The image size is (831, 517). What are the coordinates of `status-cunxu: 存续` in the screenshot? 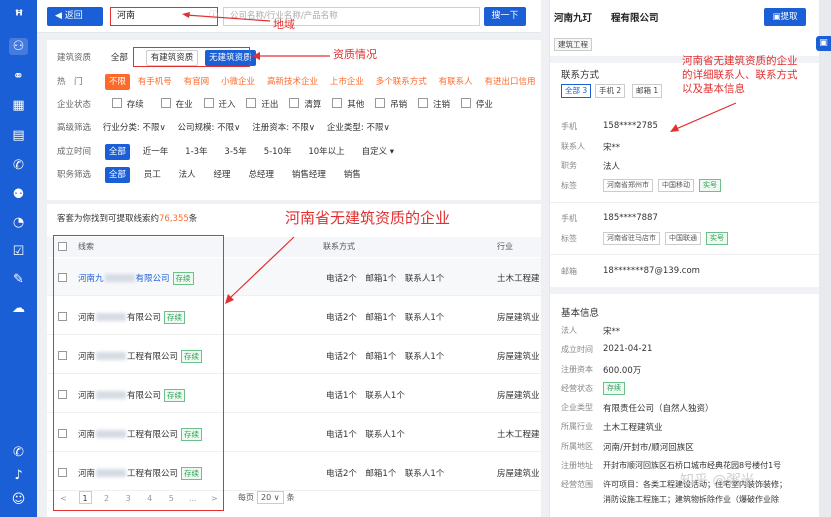 It's located at (128, 105).